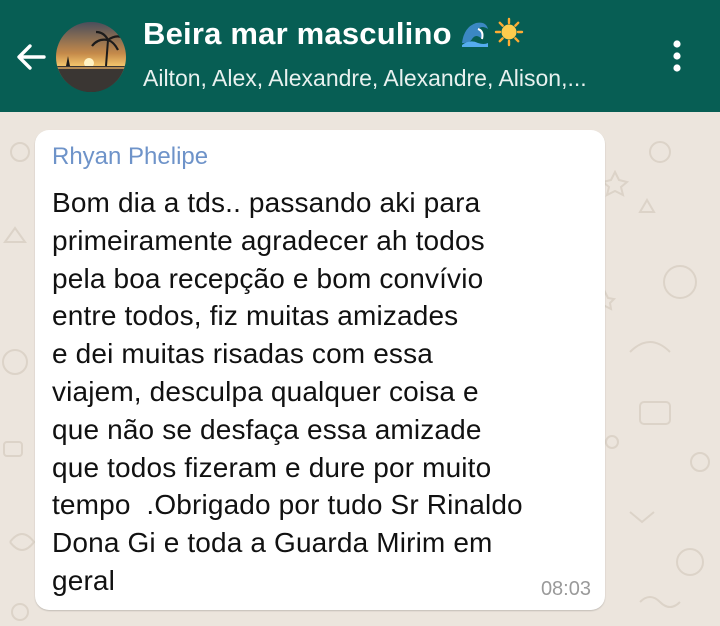 The image size is (720, 626). What do you see at coordinates (474, 34) in the screenshot?
I see `wave-emoji` at bounding box center [474, 34].